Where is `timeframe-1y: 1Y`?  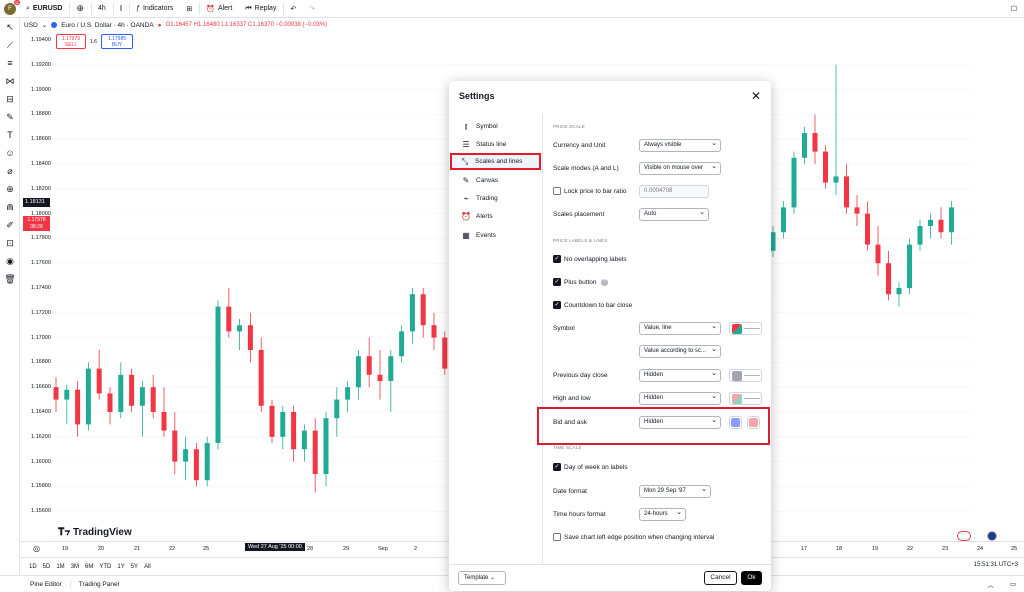
timeframe-1y: 1Y is located at coordinates (120, 567).